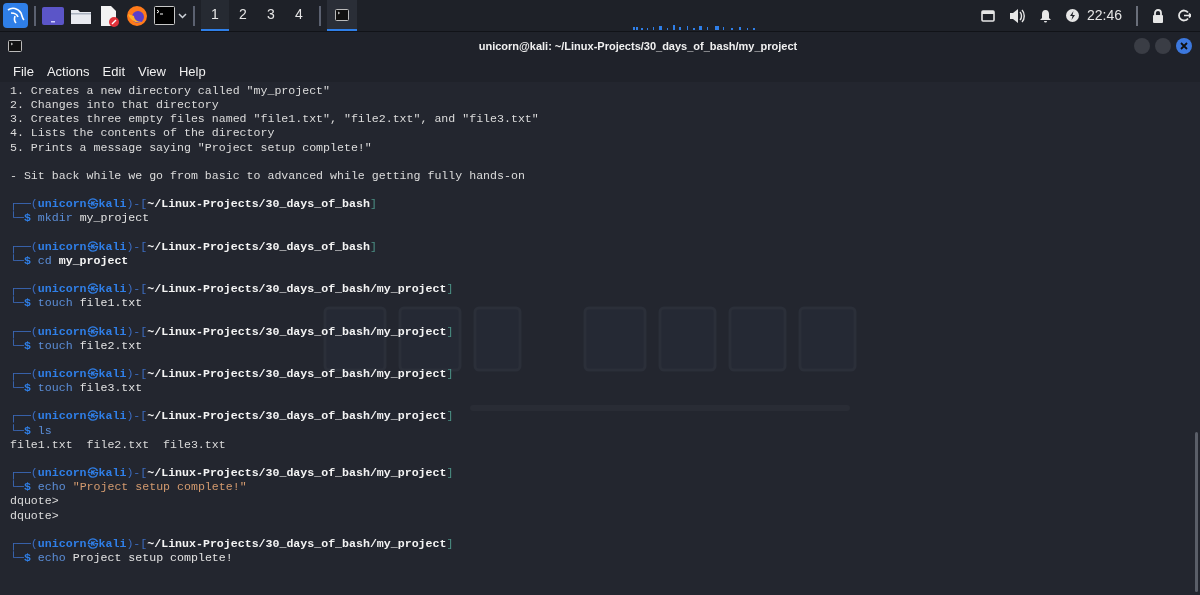 The width and height of the screenshot is (1200, 595). What do you see at coordinates (1016, 15) in the screenshot?
I see `volume-icon` at bounding box center [1016, 15].